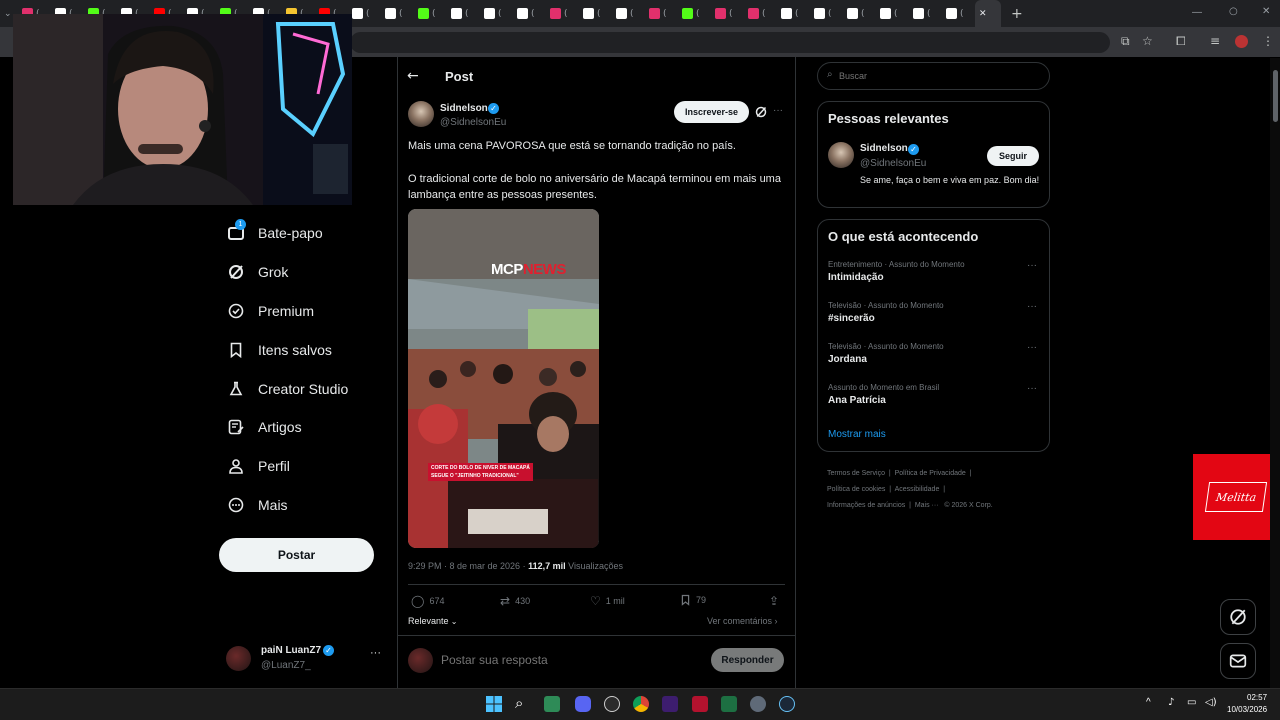 Image resolution: width=1280 pixels, height=720 pixels. Describe the element at coordinates (280, 350) in the screenshot. I see `sidebar-item-bookmarks: Itens salvos` at that location.